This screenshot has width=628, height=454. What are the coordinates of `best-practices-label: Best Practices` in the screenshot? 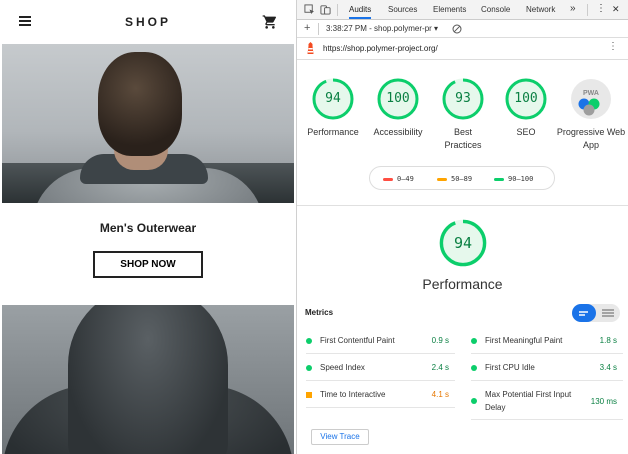 It's located at (463, 138).